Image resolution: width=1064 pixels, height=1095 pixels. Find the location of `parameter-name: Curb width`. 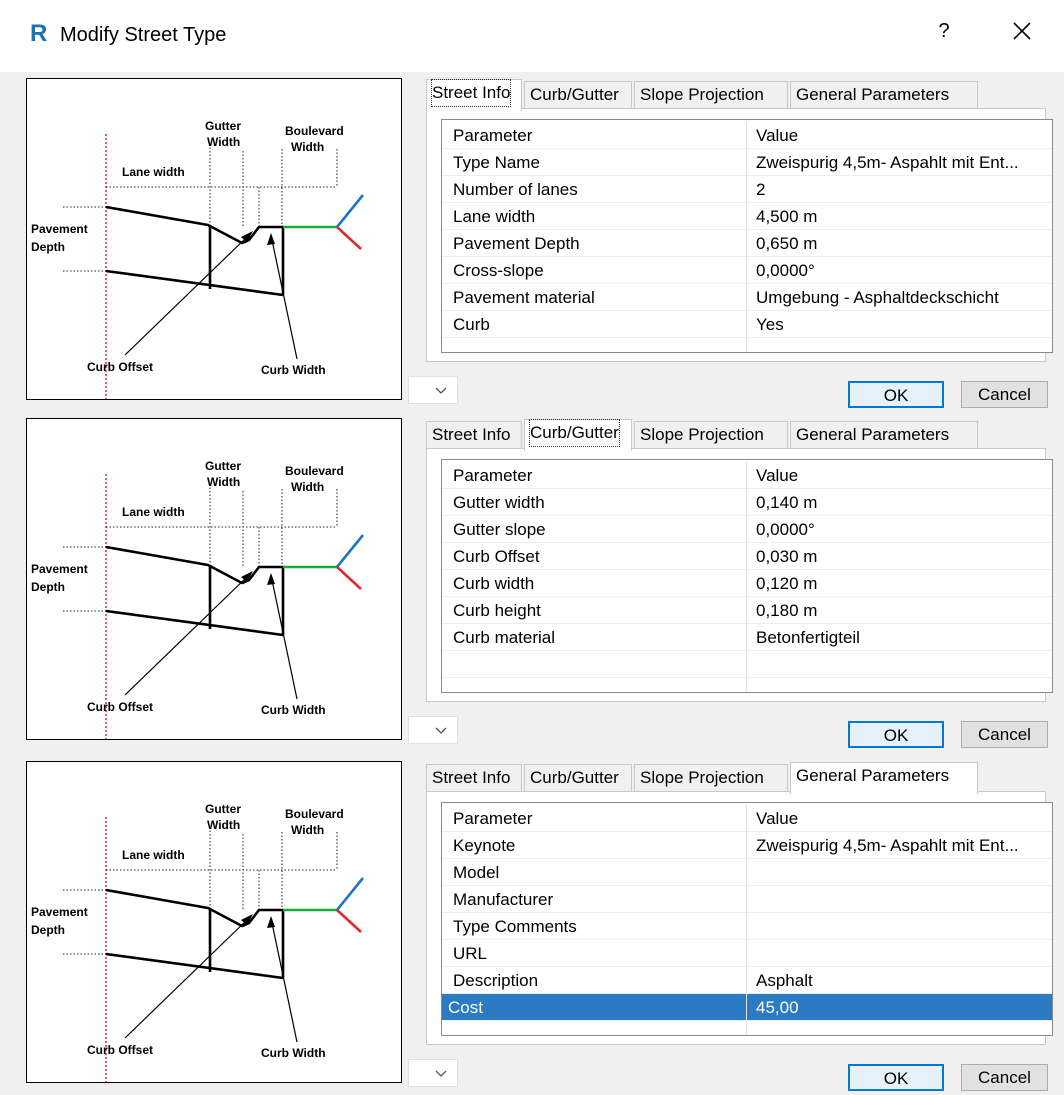

parameter-name: Curb width is located at coordinates (594, 583).